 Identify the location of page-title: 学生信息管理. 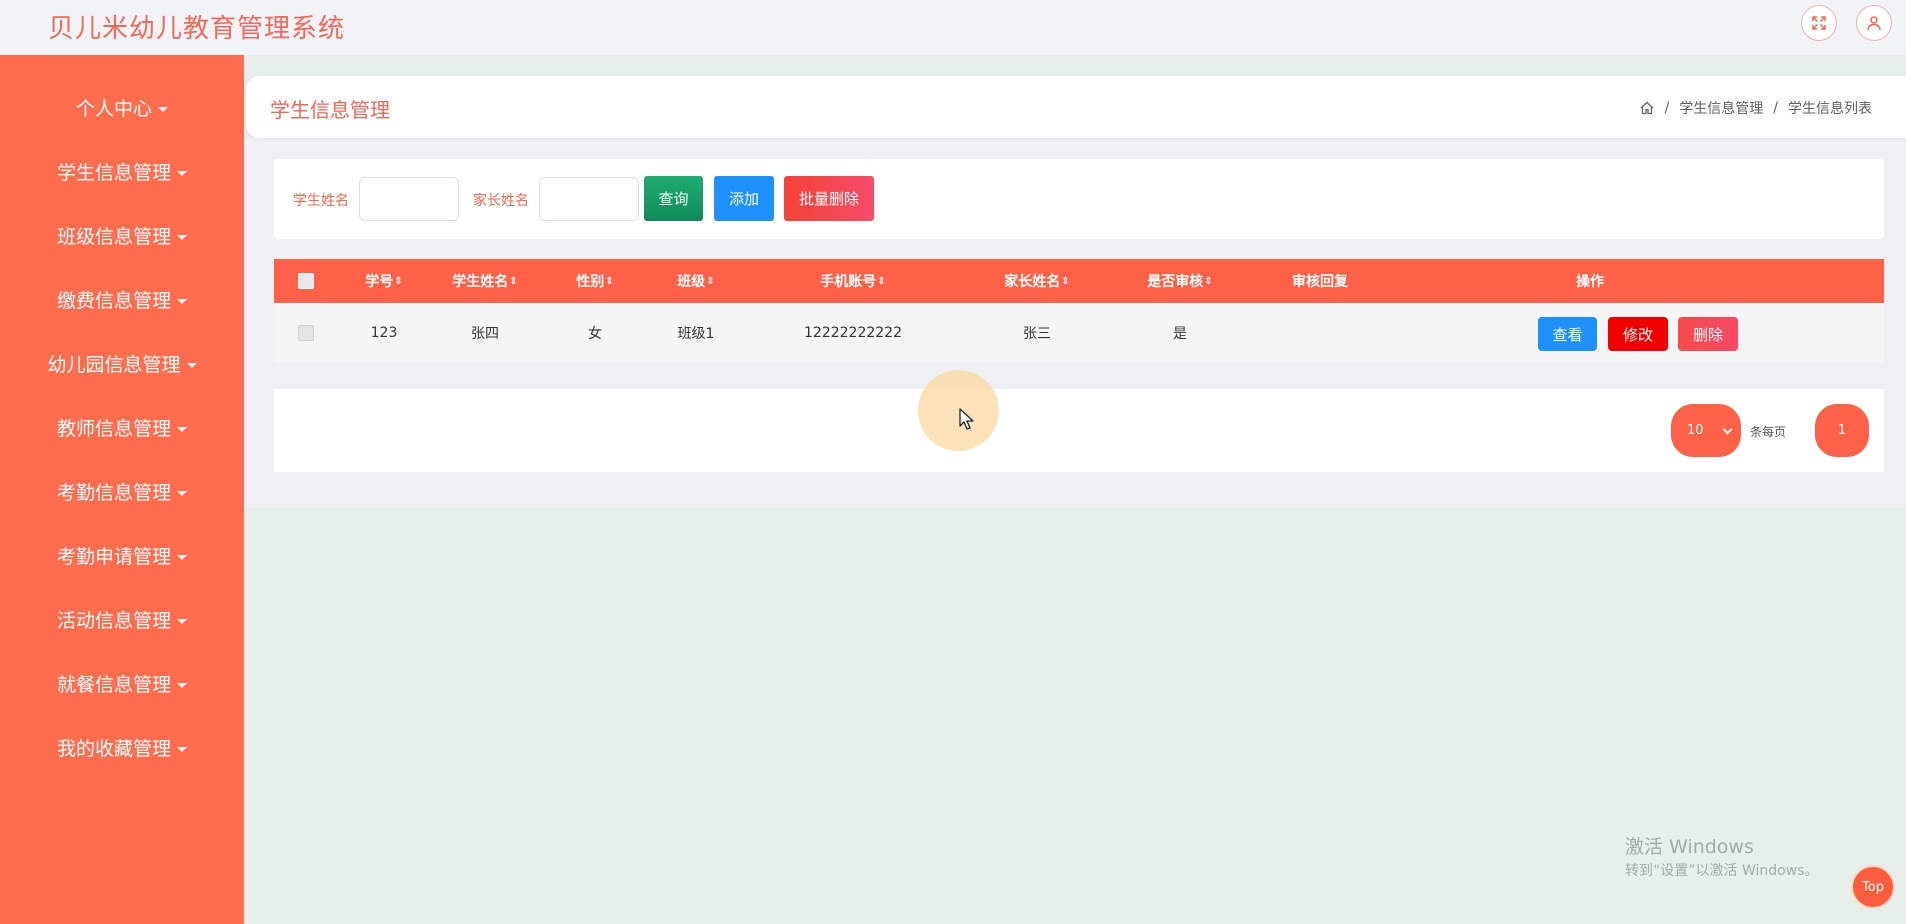
(330, 110).